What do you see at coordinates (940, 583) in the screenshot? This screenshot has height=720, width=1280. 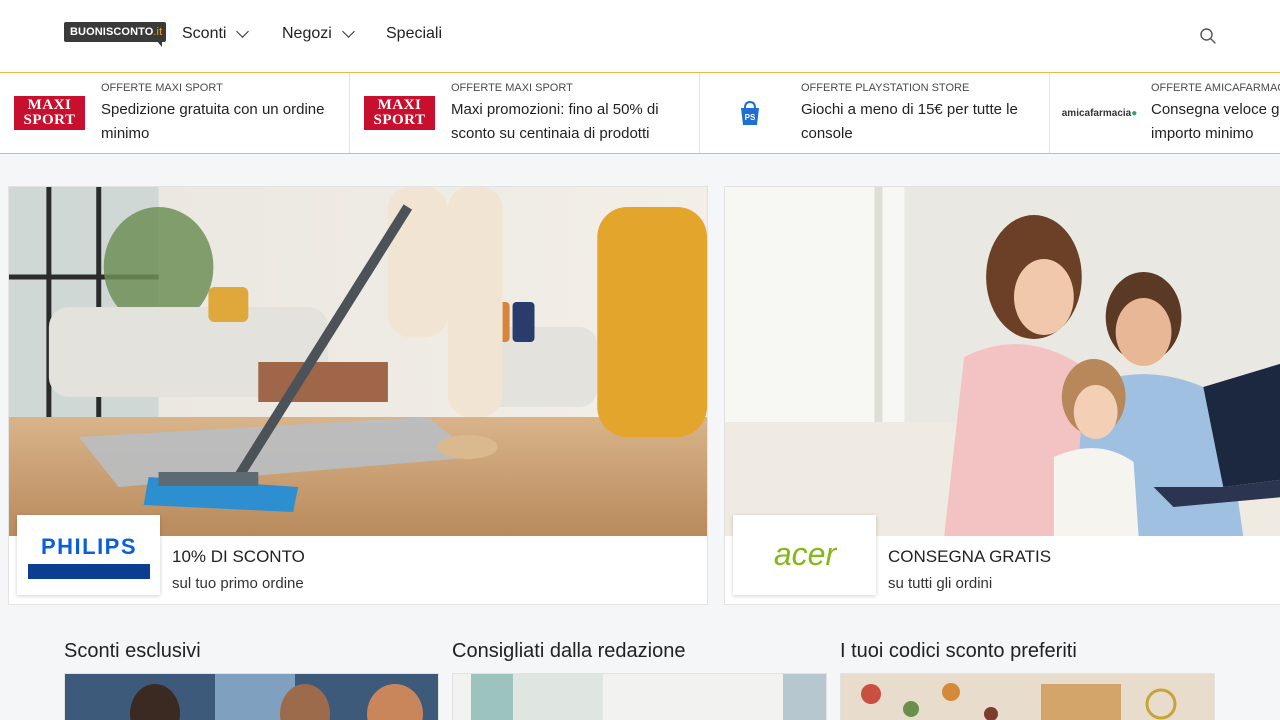 I see `card-subtitle: su tutti gli ordini` at bounding box center [940, 583].